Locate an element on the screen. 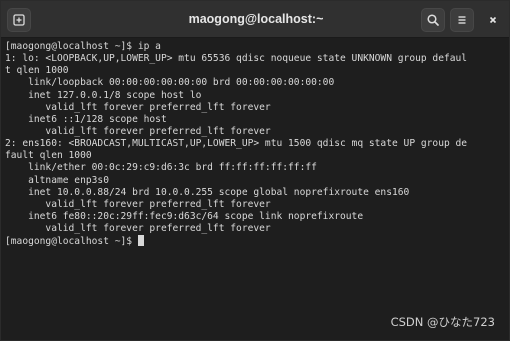 This screenshot has height=341, width=510. terminal-line: inet 127.0.0.1/8 scope host lo is located at coordinates (103, 95).